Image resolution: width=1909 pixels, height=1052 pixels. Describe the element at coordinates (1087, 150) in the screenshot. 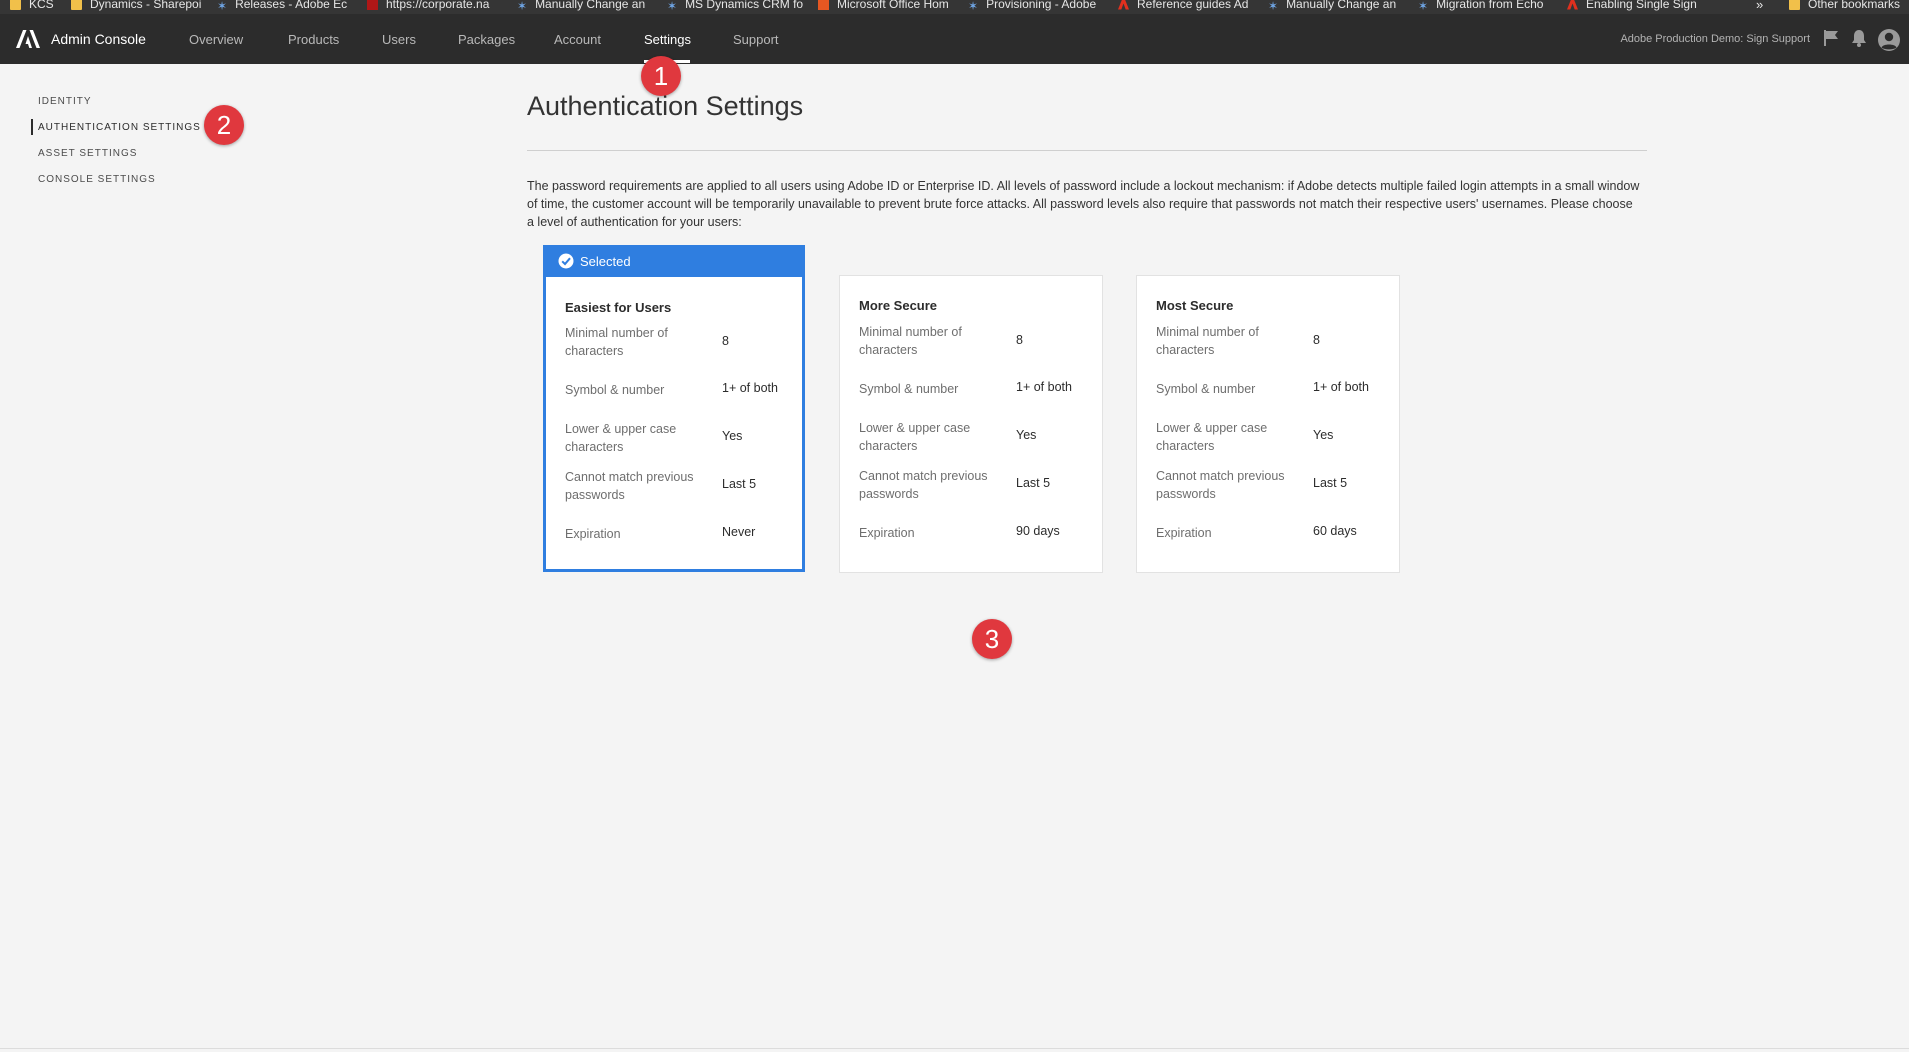

I see `title-divider` at that location.